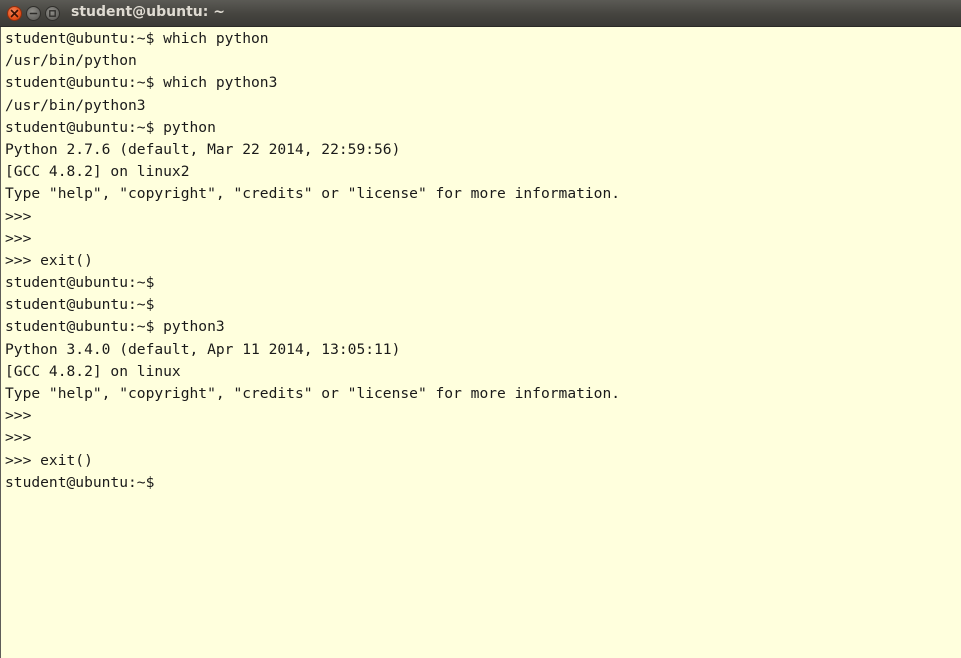 The image size is (961, 658). Describe the element at coordinates (93, 371) in the screenshot. I see `terminal-line: [GCC 4.8.2] on linux` at that location.